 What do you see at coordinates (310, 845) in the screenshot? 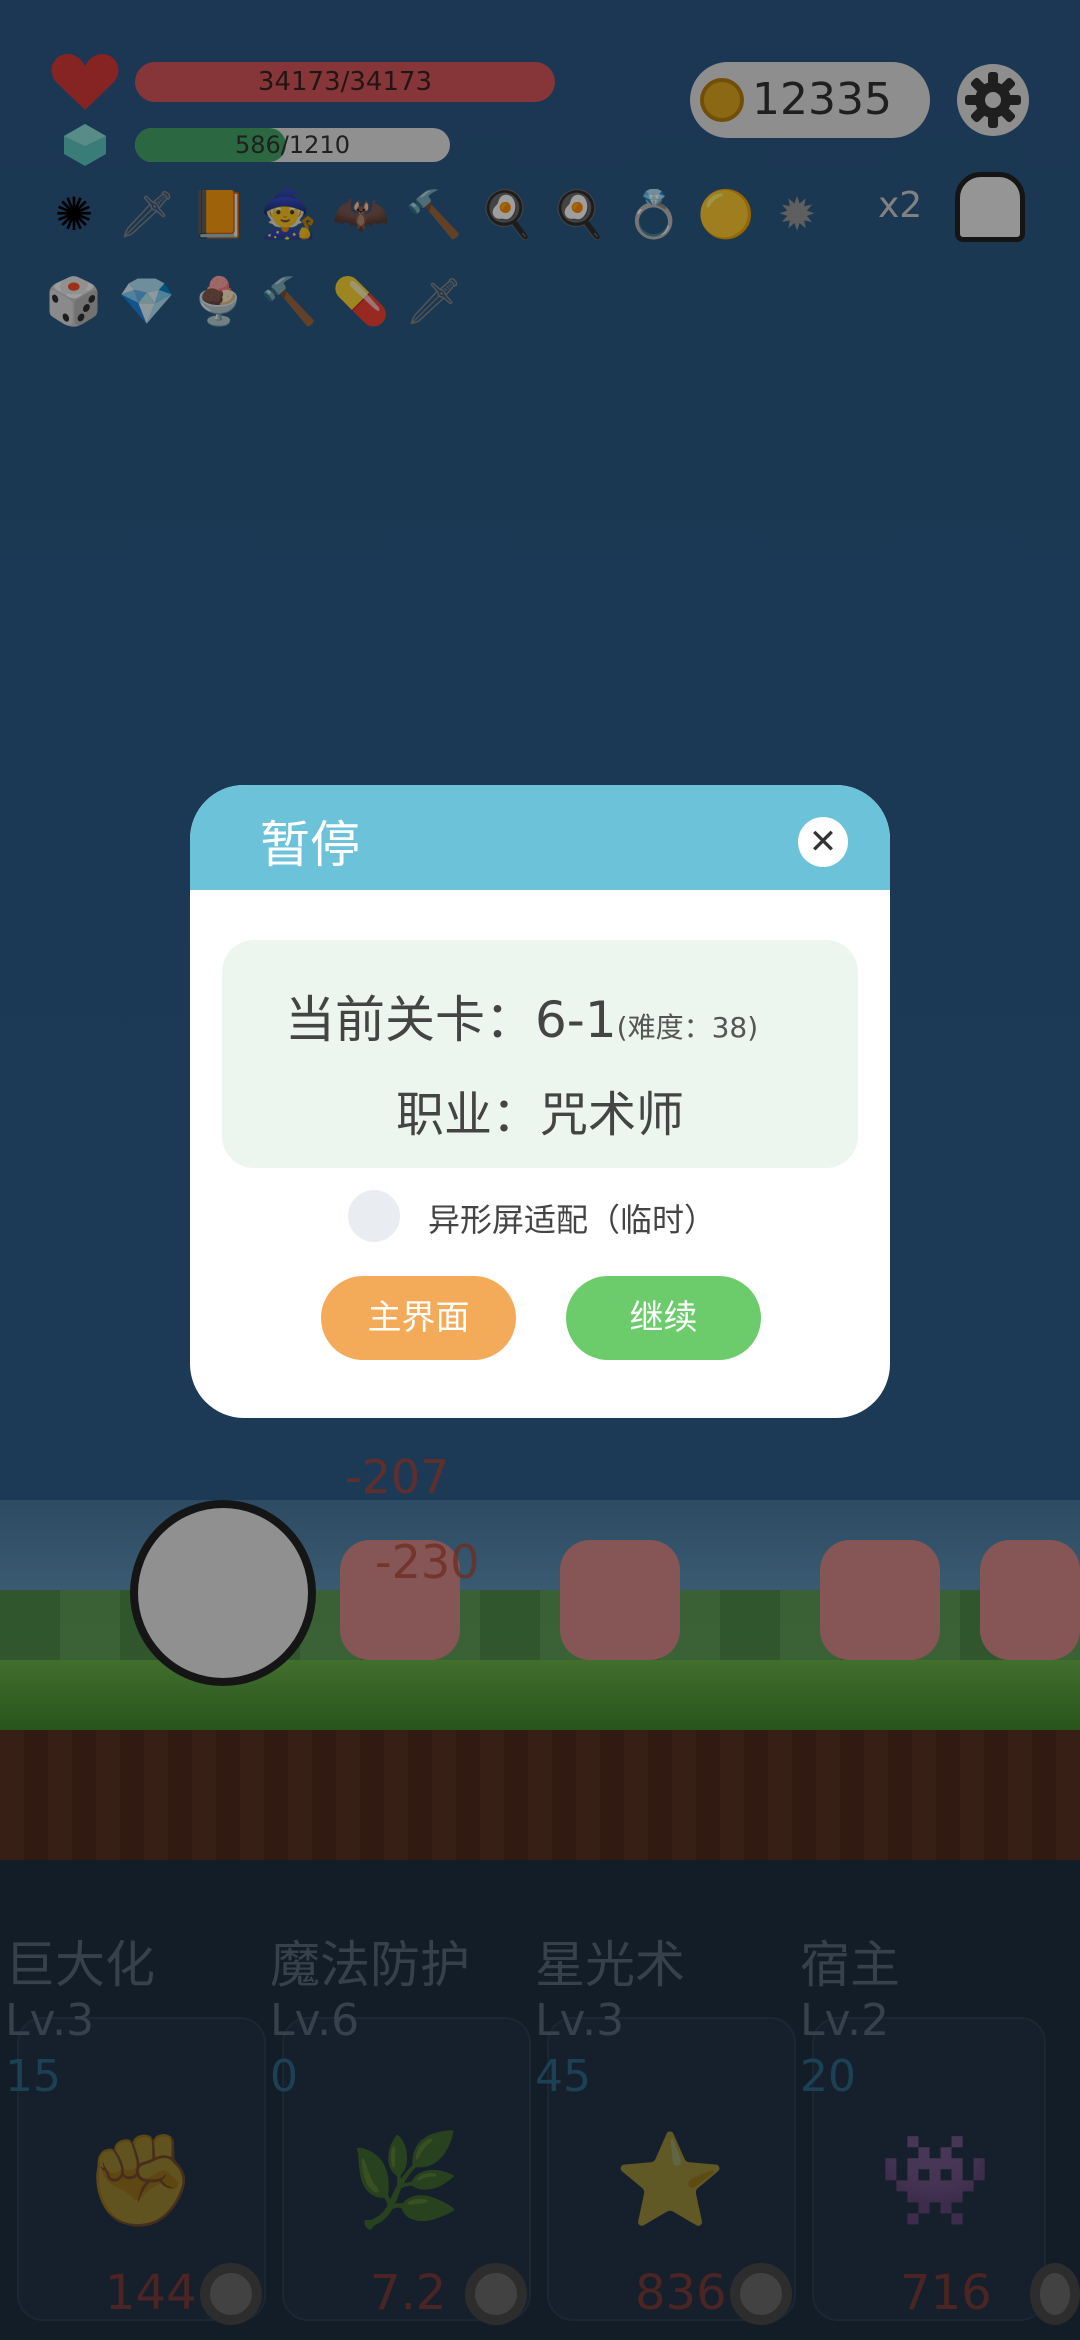
I see `dialog-title: 暂停` at bounding box center [310, 845].